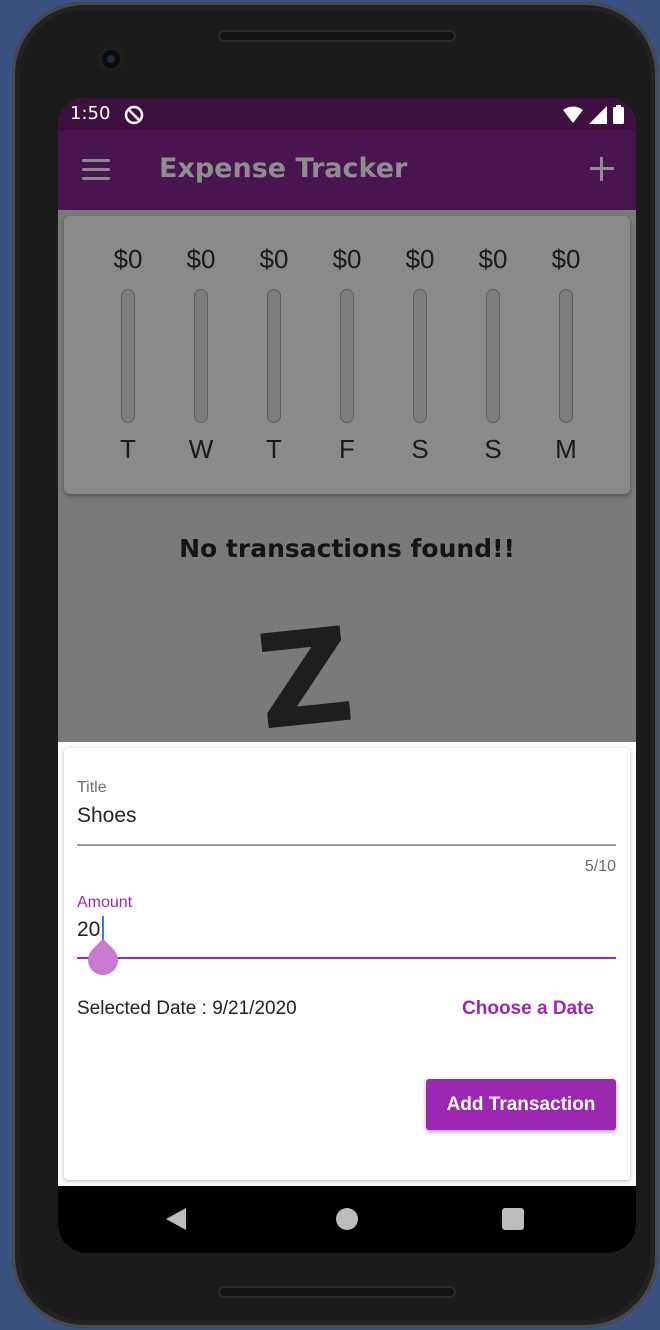 The image size is (660, 1330). I want to click on empty-transactions-message: No transactions found!!, so click(347, 548).